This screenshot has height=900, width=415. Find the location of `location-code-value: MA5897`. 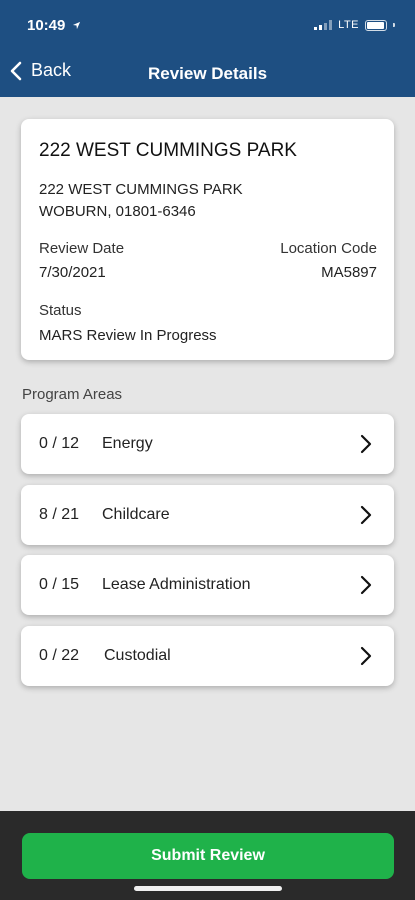

location-code-value: MA5897 is located at coordinates (349, 272).